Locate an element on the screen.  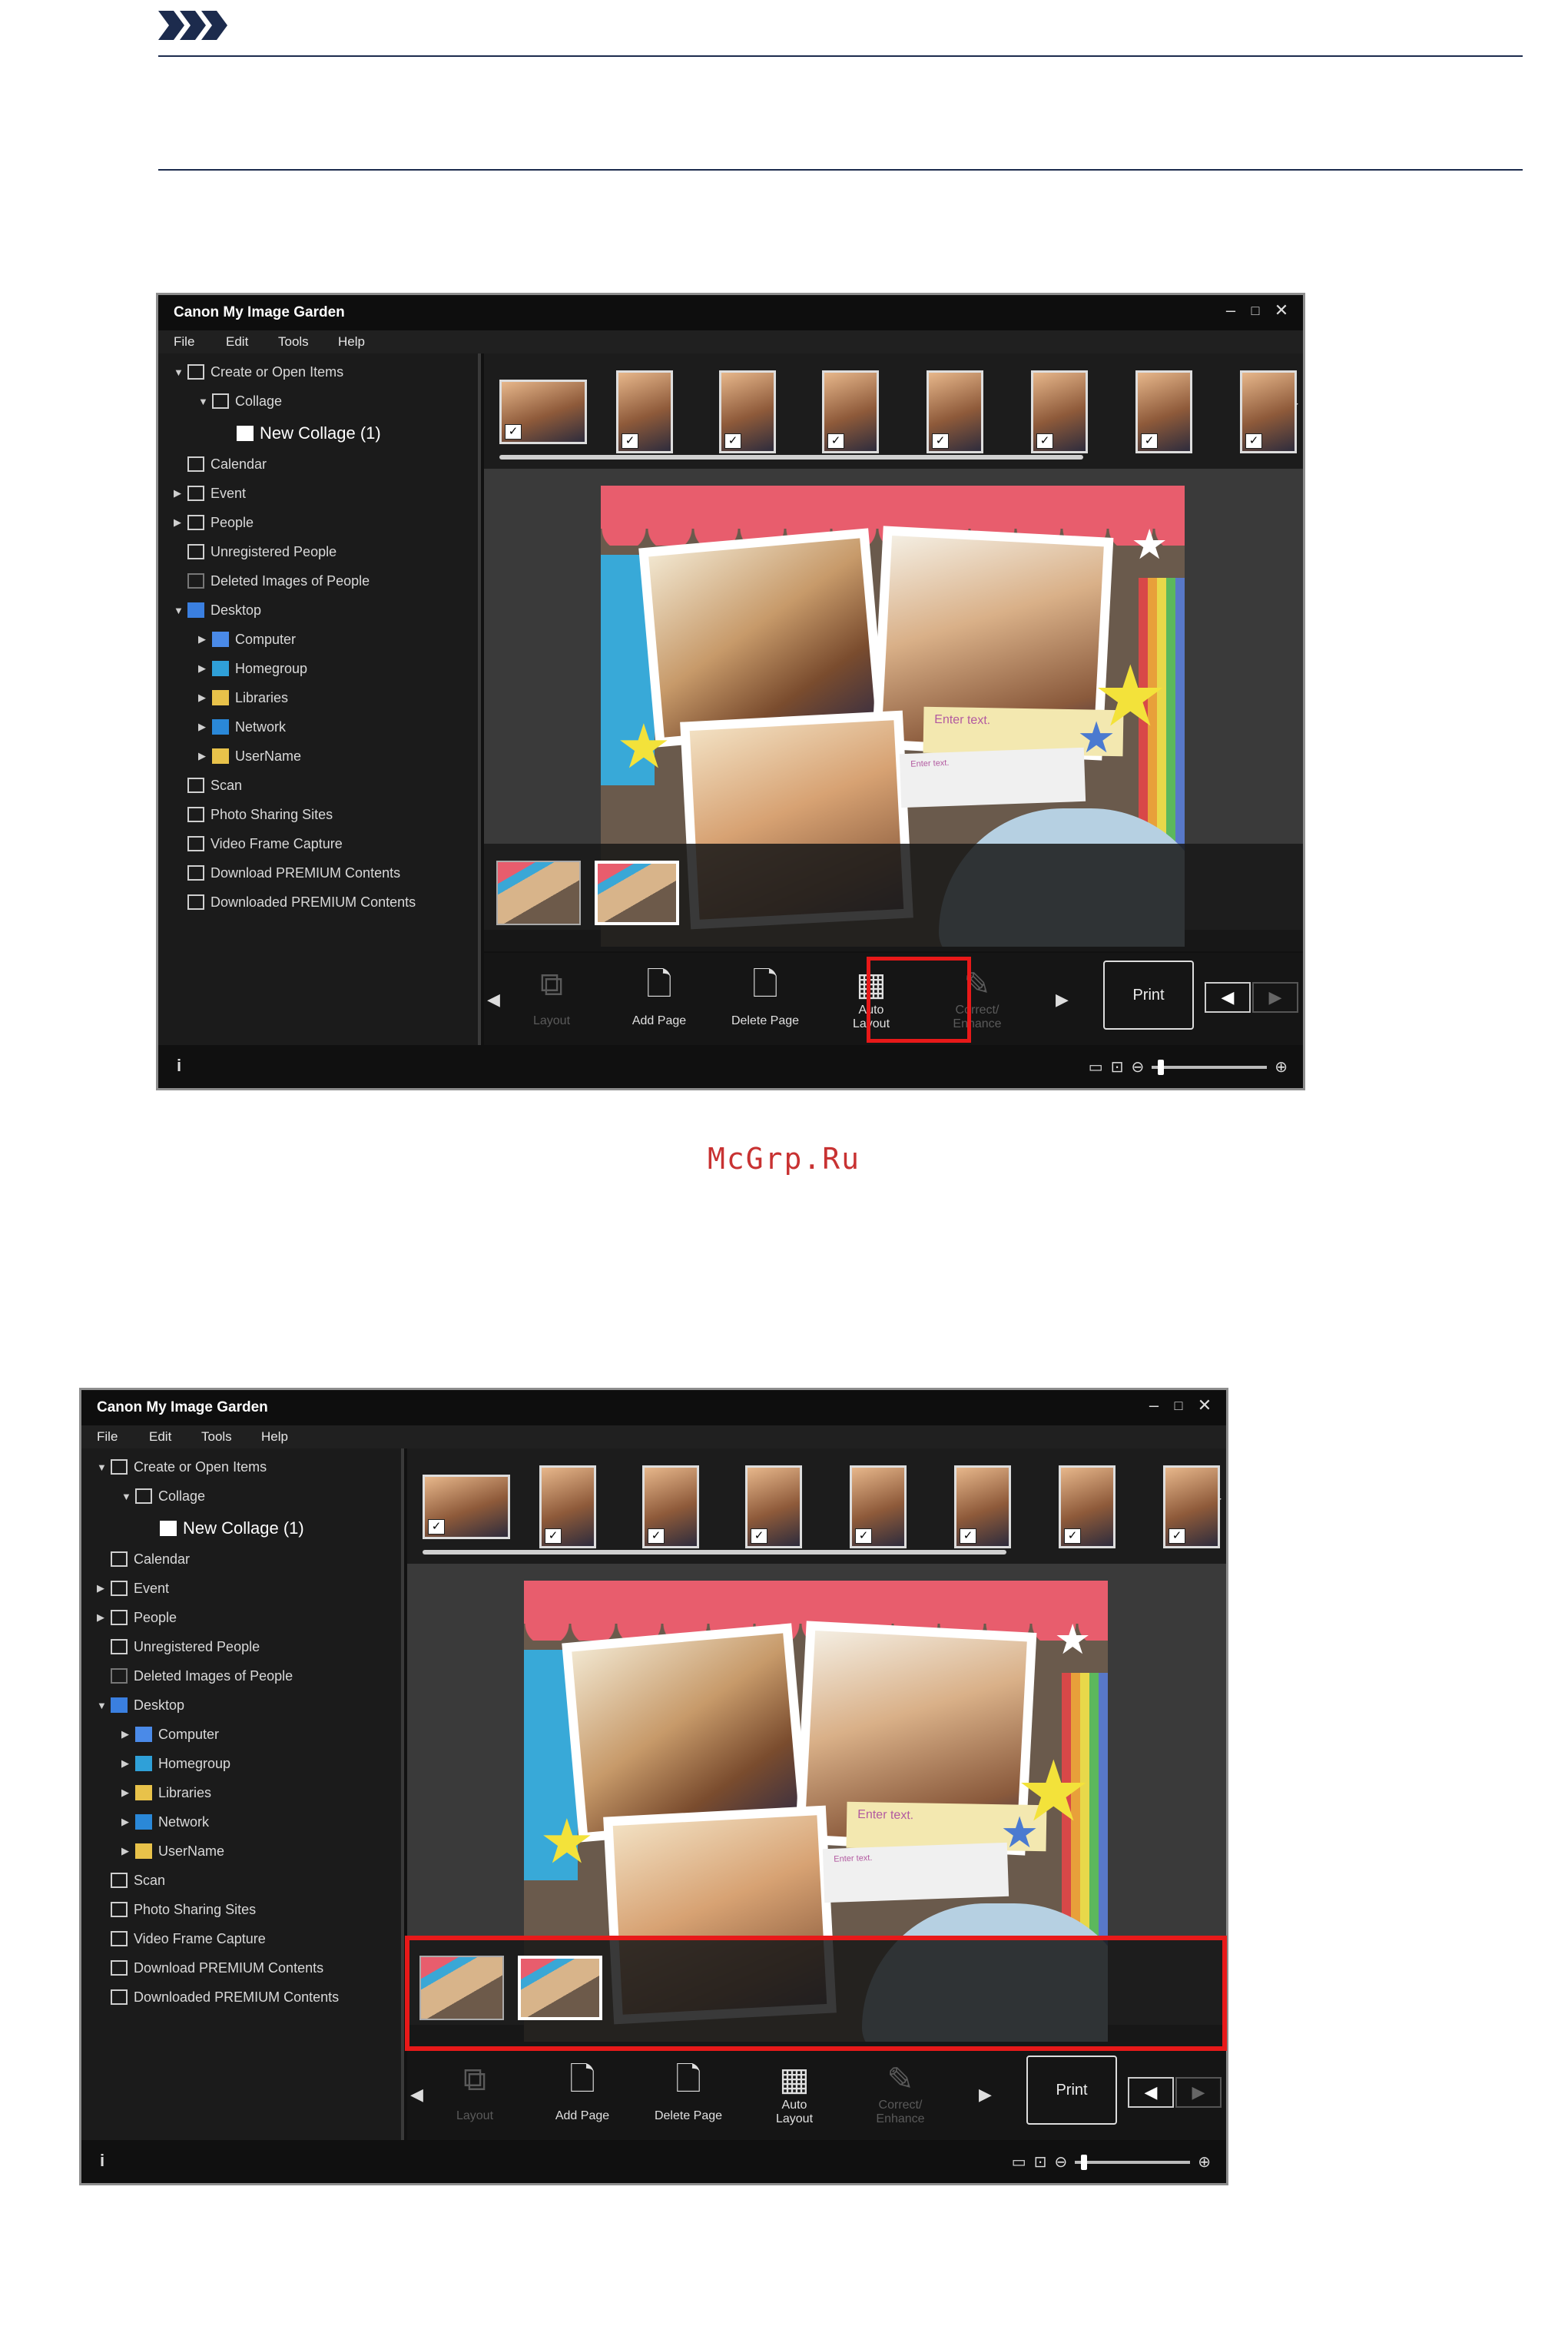
add-page-button: 🗋 Add Page is located at coordinates (582, 2097).